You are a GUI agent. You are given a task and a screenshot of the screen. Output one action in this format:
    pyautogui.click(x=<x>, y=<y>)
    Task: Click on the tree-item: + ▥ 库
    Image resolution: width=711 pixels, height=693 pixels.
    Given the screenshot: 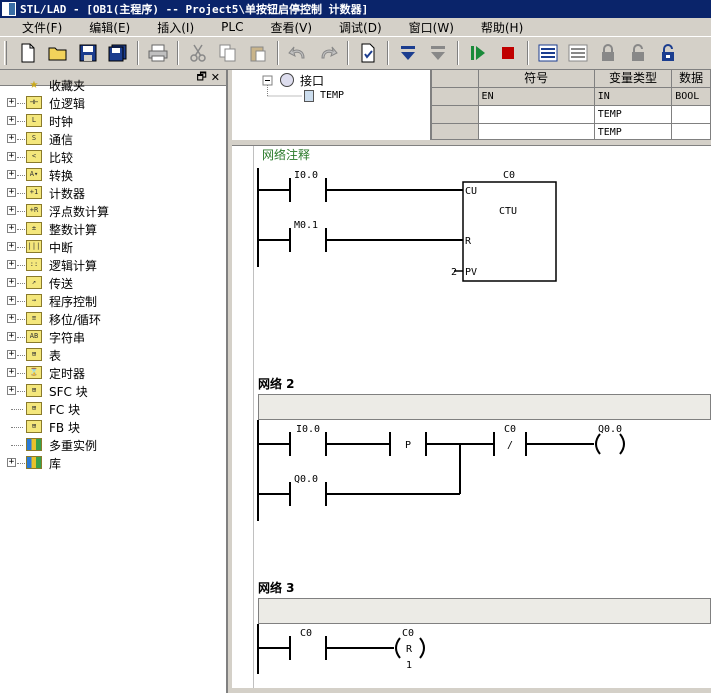 What is the action you would take?
    pyautogui.click(x=113, y=463)
    